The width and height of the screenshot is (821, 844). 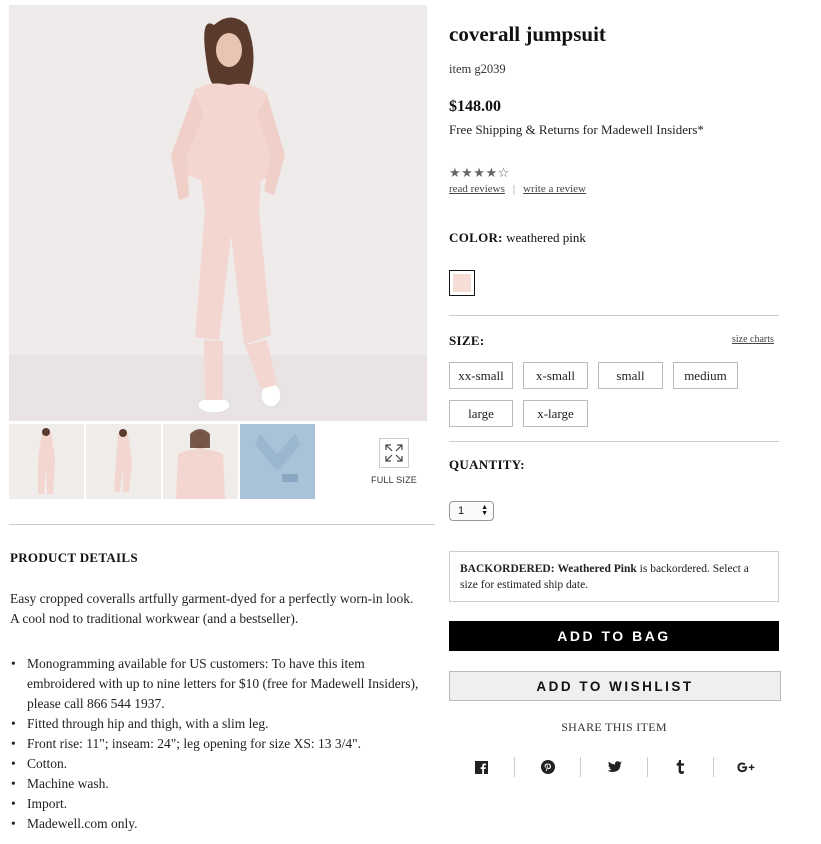 I want to click on thumbnail-closeup, so click(x=200, y=461).